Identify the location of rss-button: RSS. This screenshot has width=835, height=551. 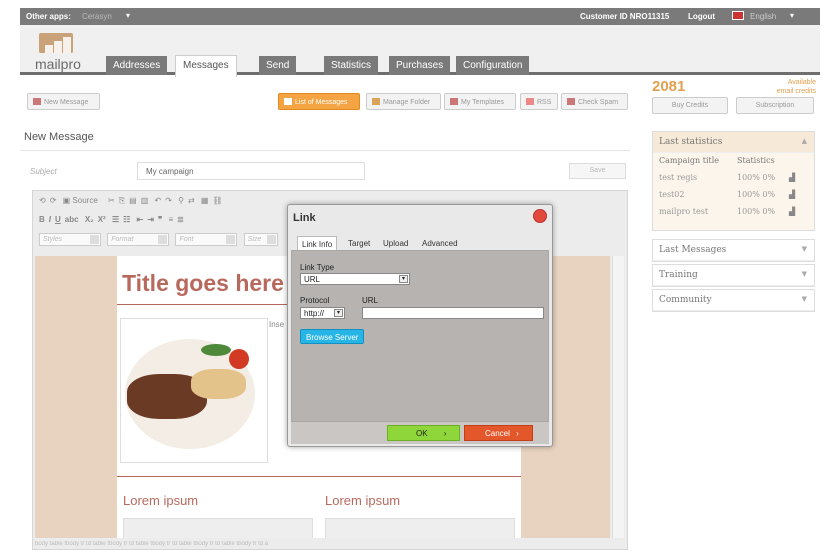
(539, 101).